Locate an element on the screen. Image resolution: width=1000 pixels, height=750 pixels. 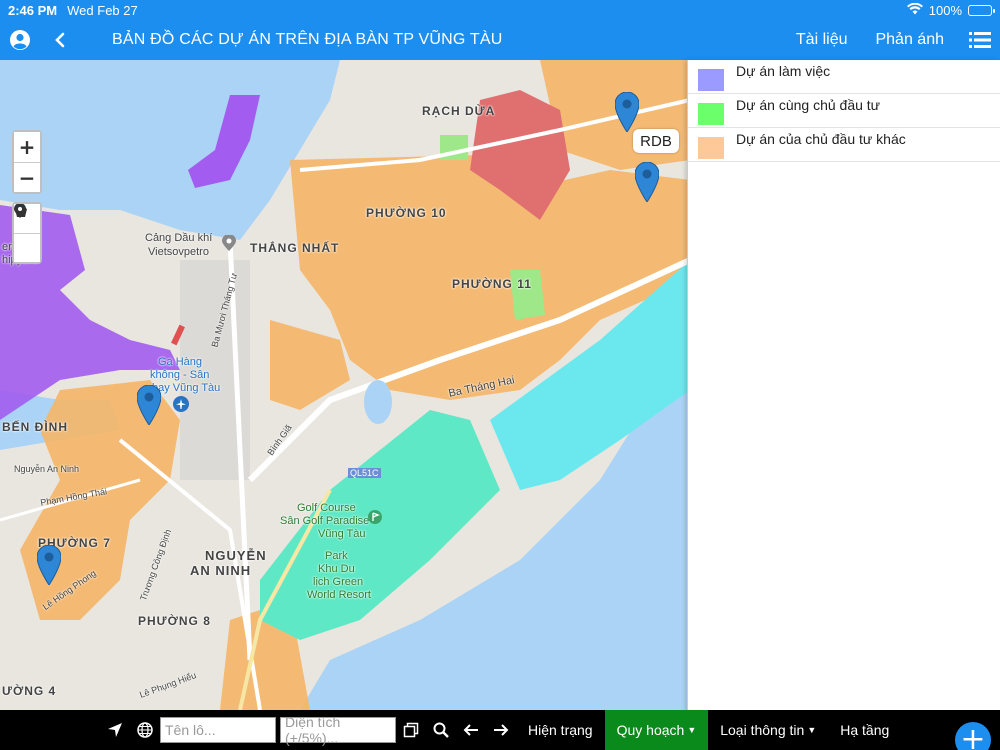
map-label-golf-course: Golf Course is located at coordinates (326, 508).